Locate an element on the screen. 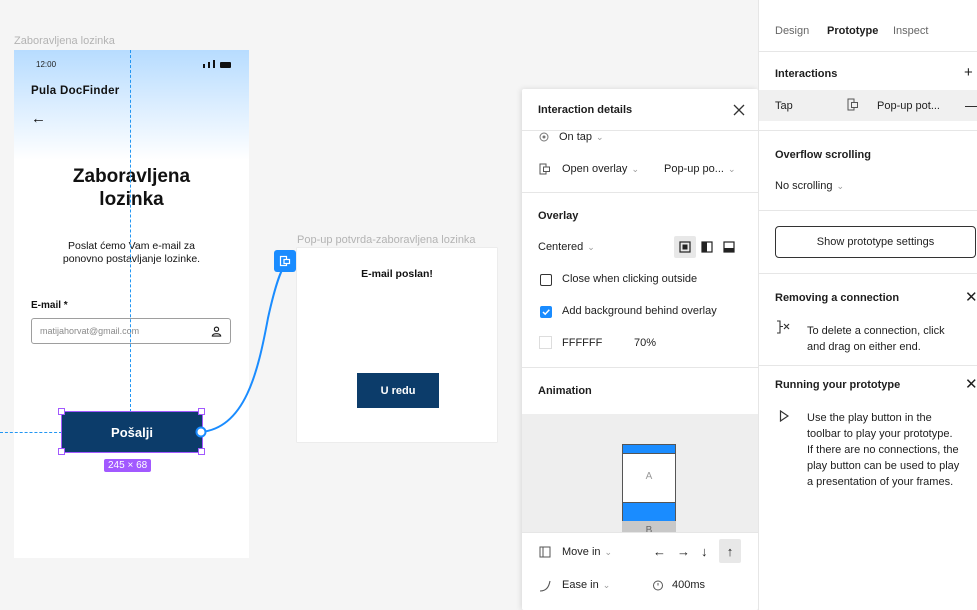 Image resolution: width=977 pixels, height=610 pixels. easing-curve-icon is located at coordinates (545, 586).